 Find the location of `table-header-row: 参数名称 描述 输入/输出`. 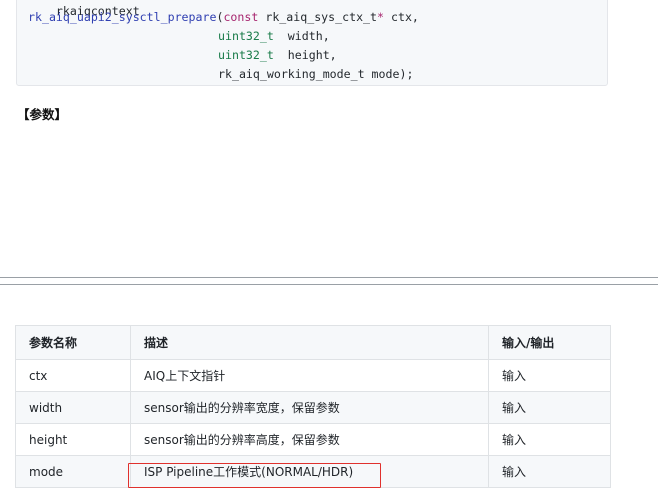

table-header-row: 参数名称 描述 输入/输出 is located at coordinates (313, 342).